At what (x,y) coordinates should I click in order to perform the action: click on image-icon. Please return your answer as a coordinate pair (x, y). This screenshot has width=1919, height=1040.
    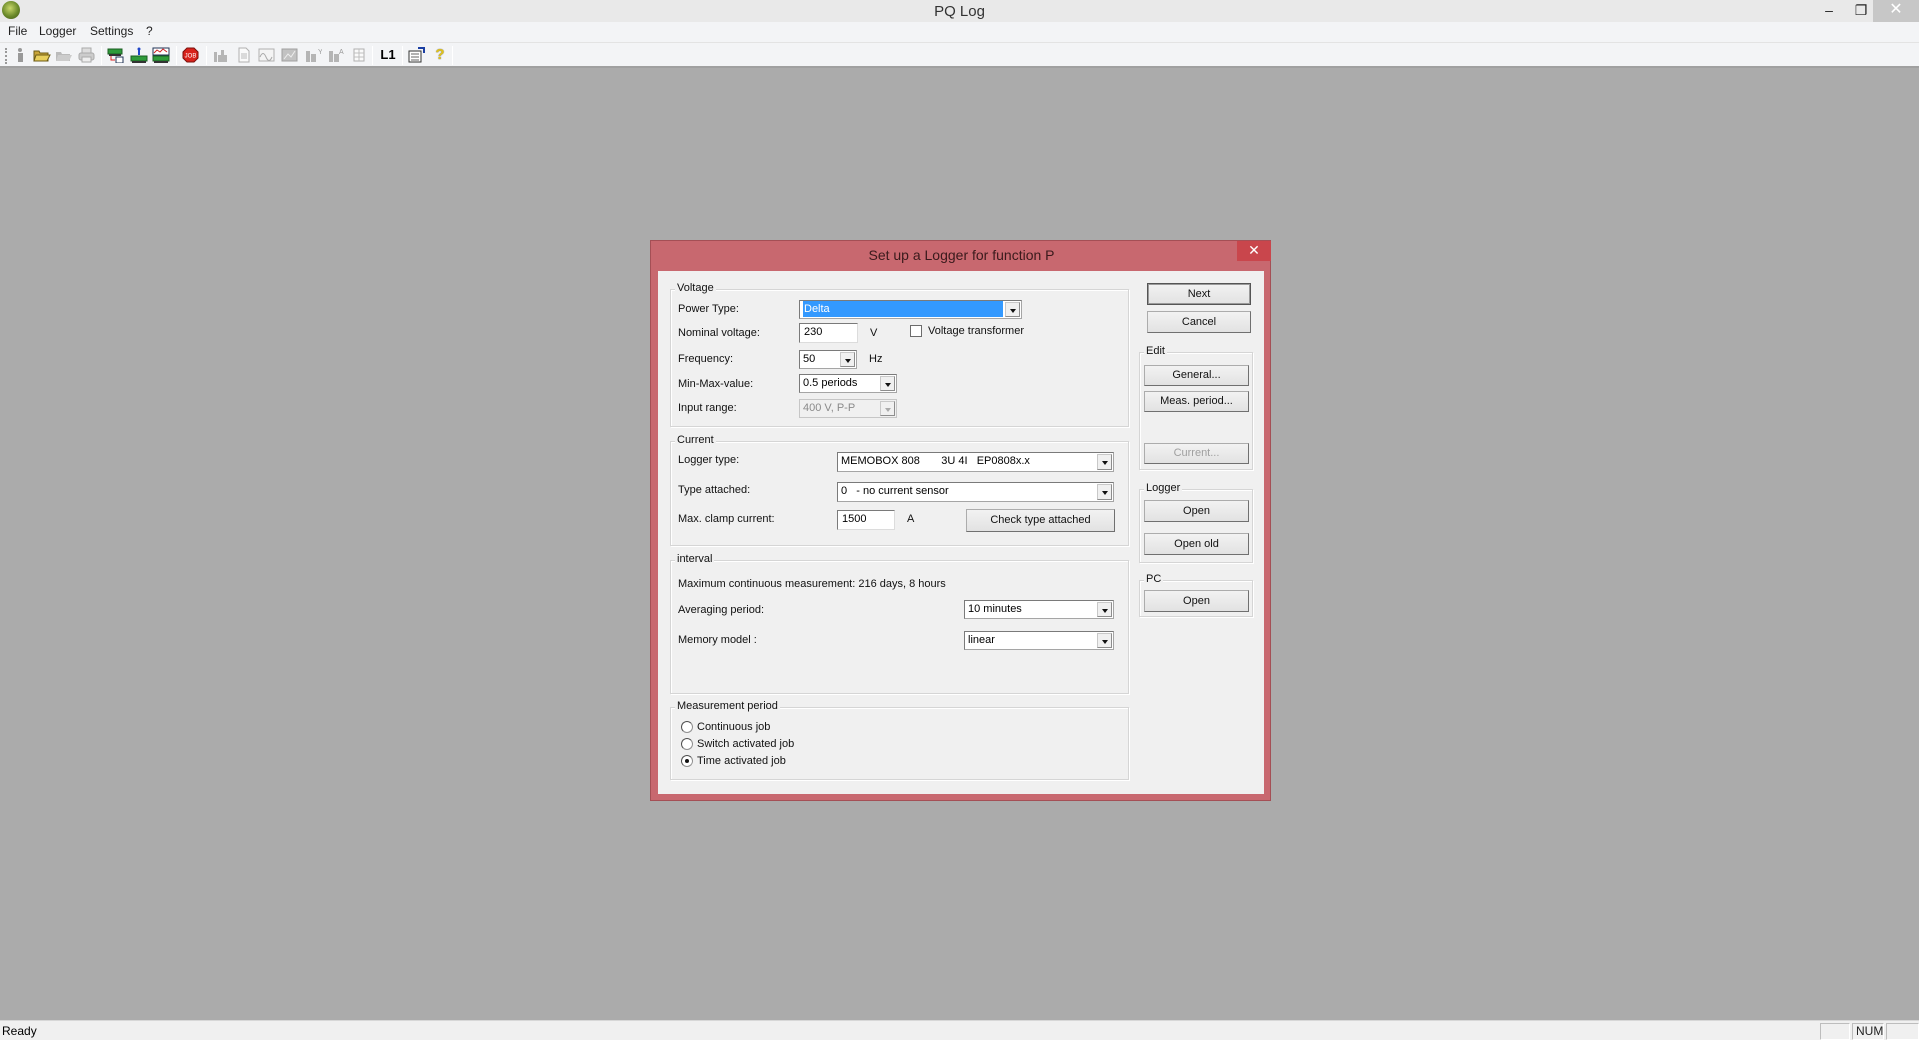
    Looking at the image, I should click on (290, 55).